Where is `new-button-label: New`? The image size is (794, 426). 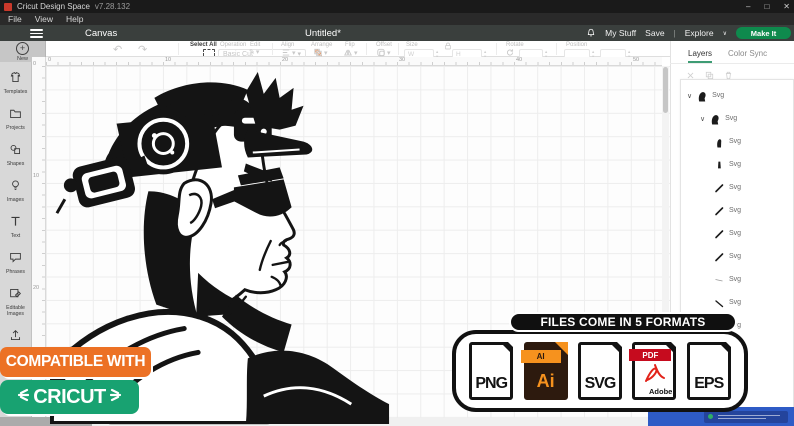 new-button-label: New is located at coordinates (22, 58).